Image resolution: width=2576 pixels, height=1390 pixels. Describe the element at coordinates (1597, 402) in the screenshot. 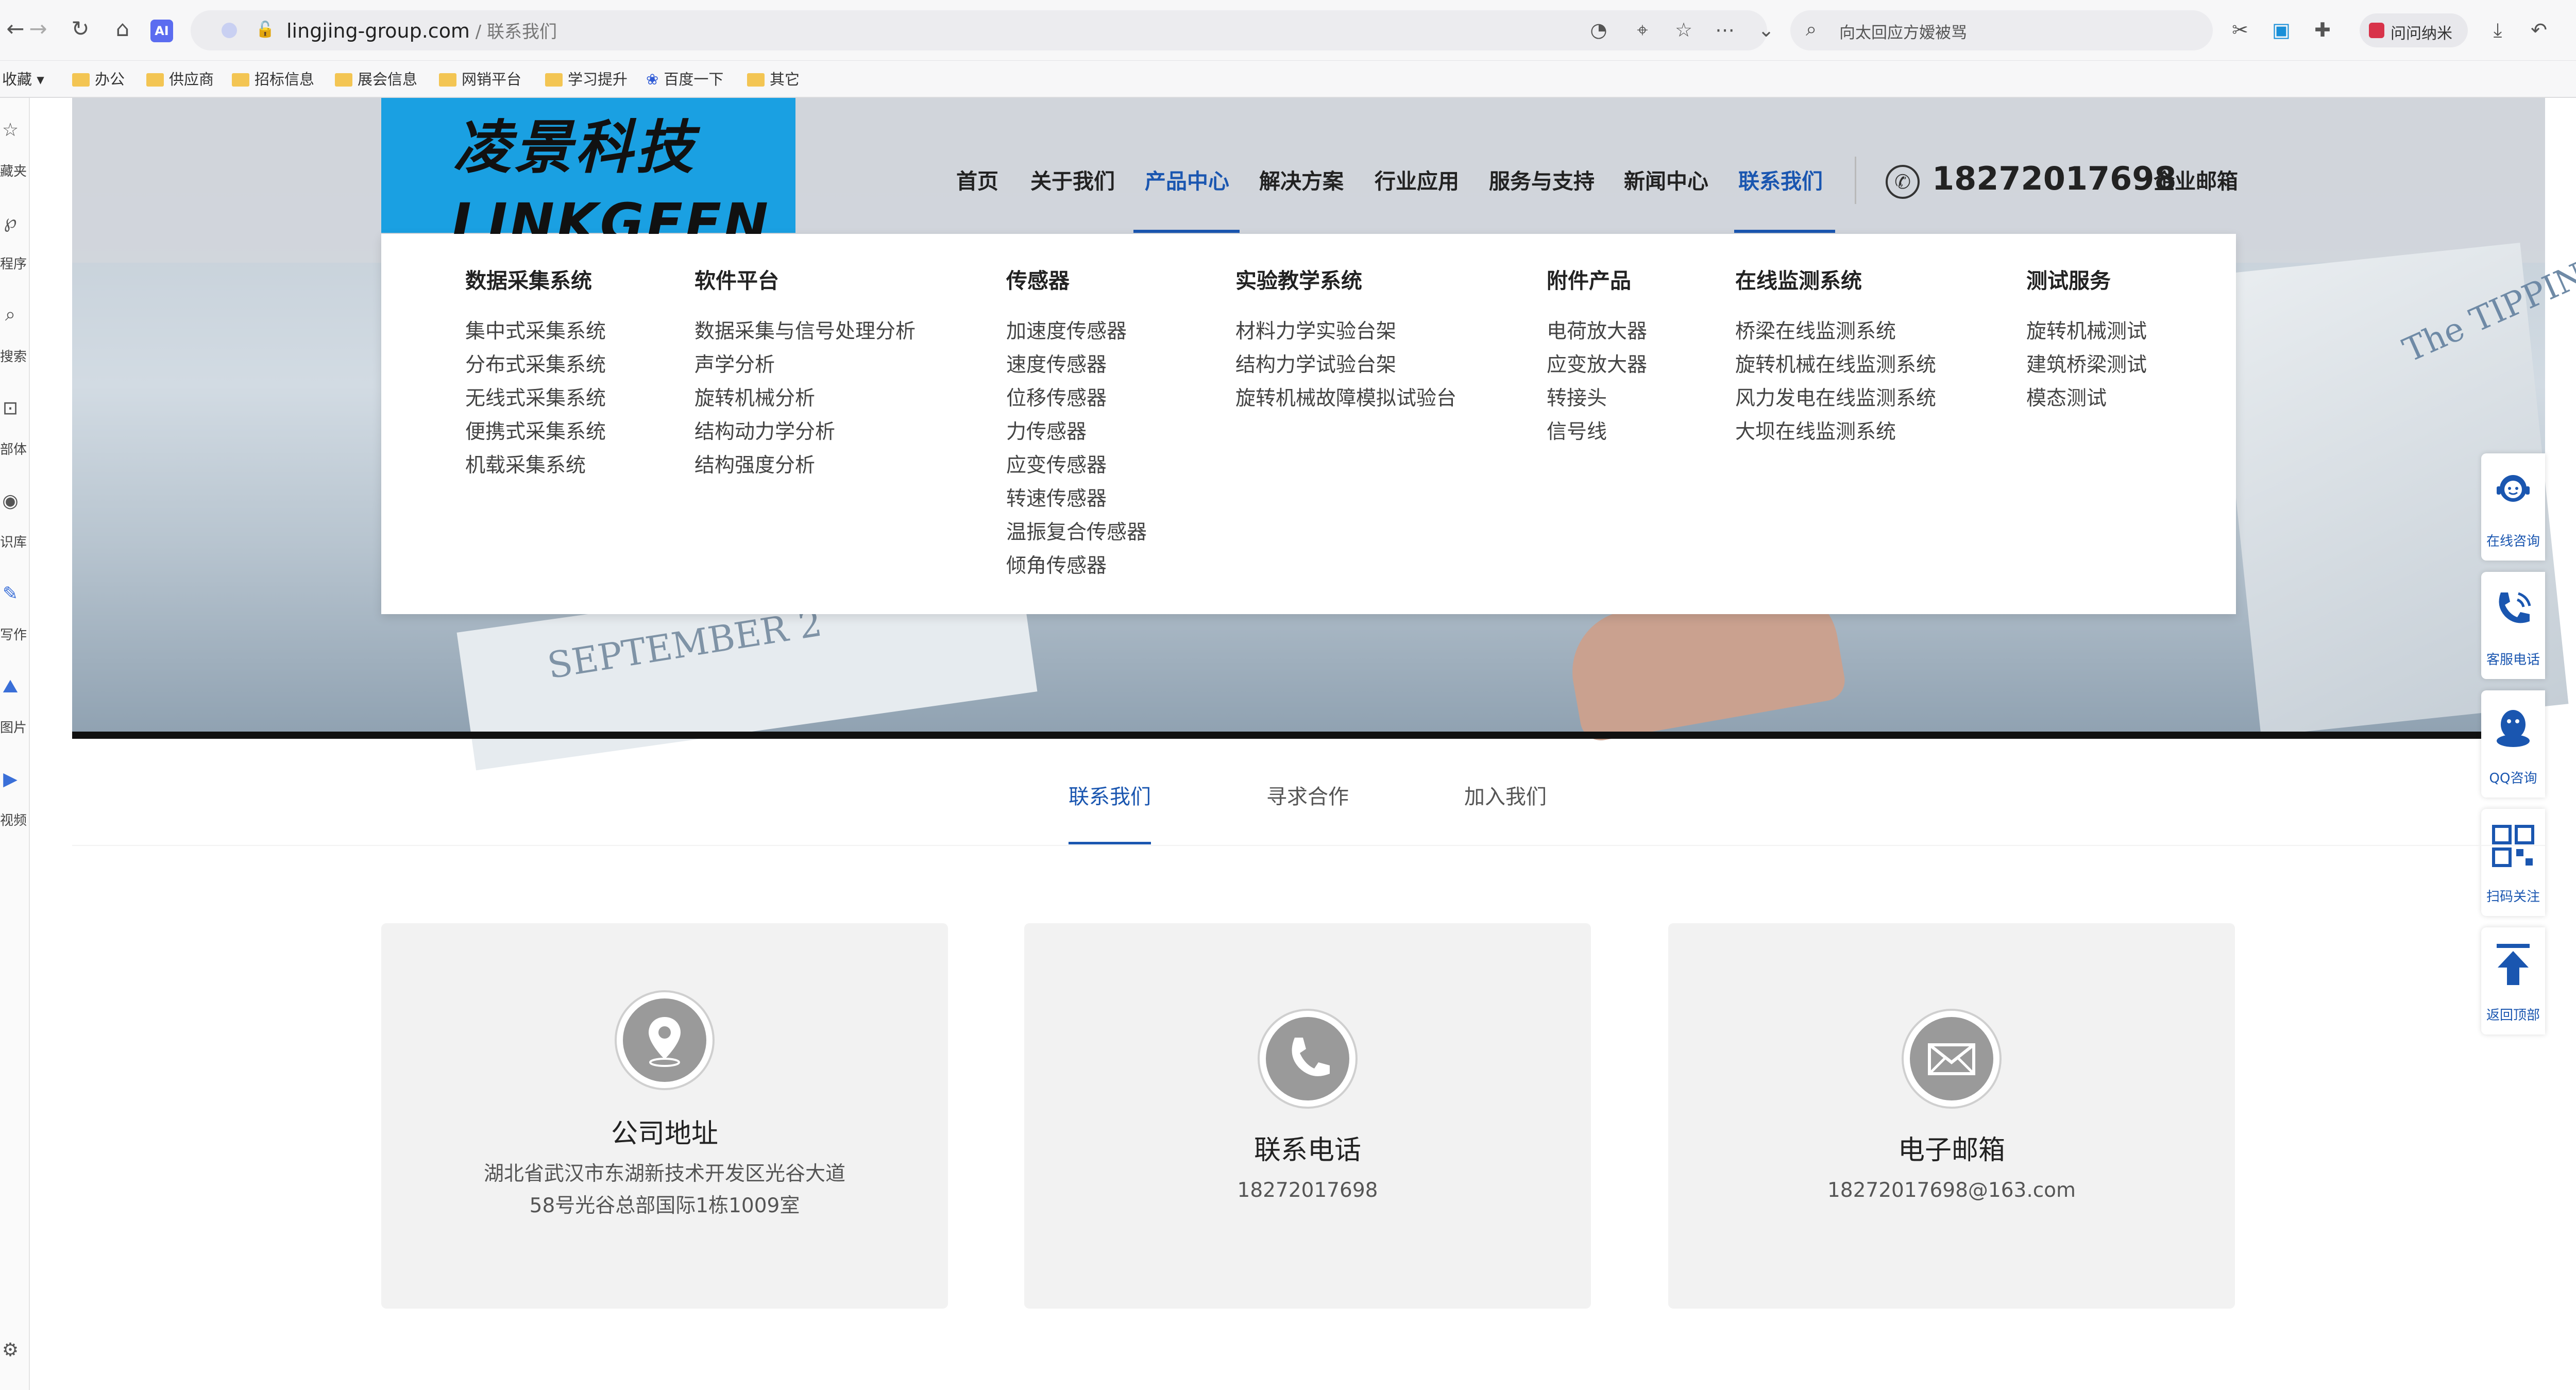

I see `menu-item: 转接头` at that location.